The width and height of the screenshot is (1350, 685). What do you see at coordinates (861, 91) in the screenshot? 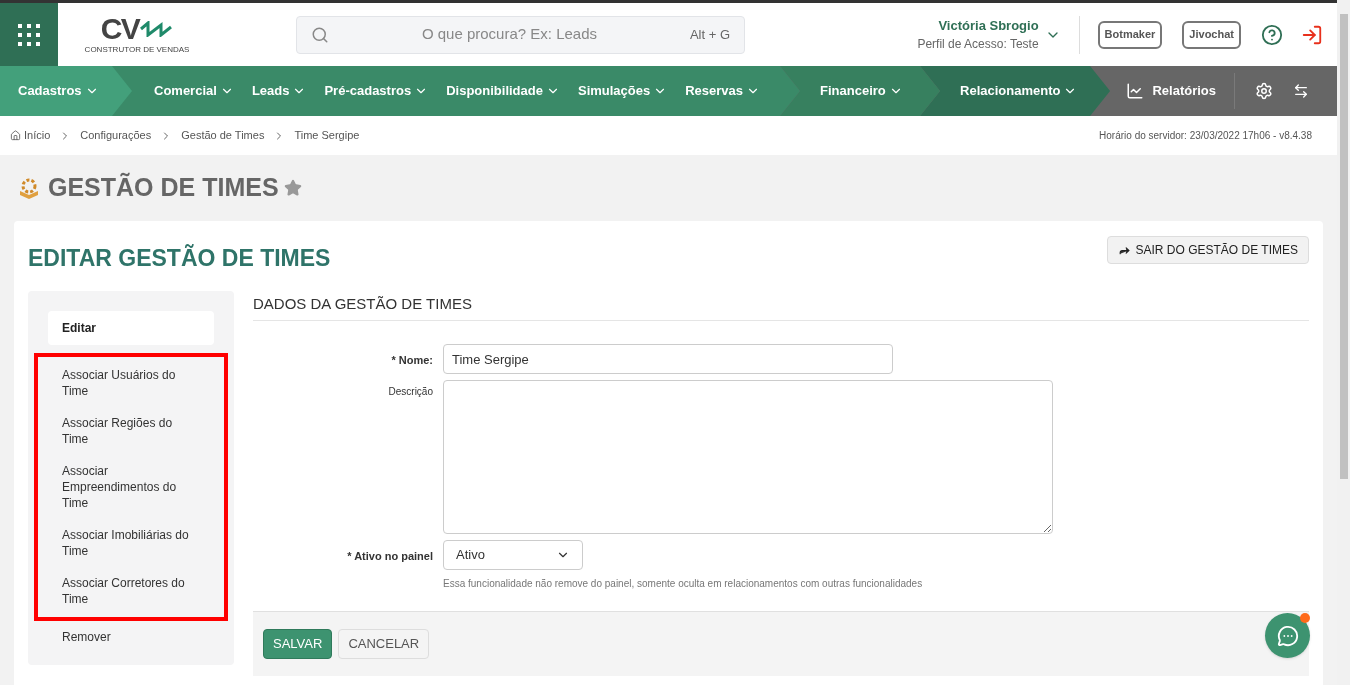
I see `nav-menu-item: Financeiro` at bounding box center [861, 91].